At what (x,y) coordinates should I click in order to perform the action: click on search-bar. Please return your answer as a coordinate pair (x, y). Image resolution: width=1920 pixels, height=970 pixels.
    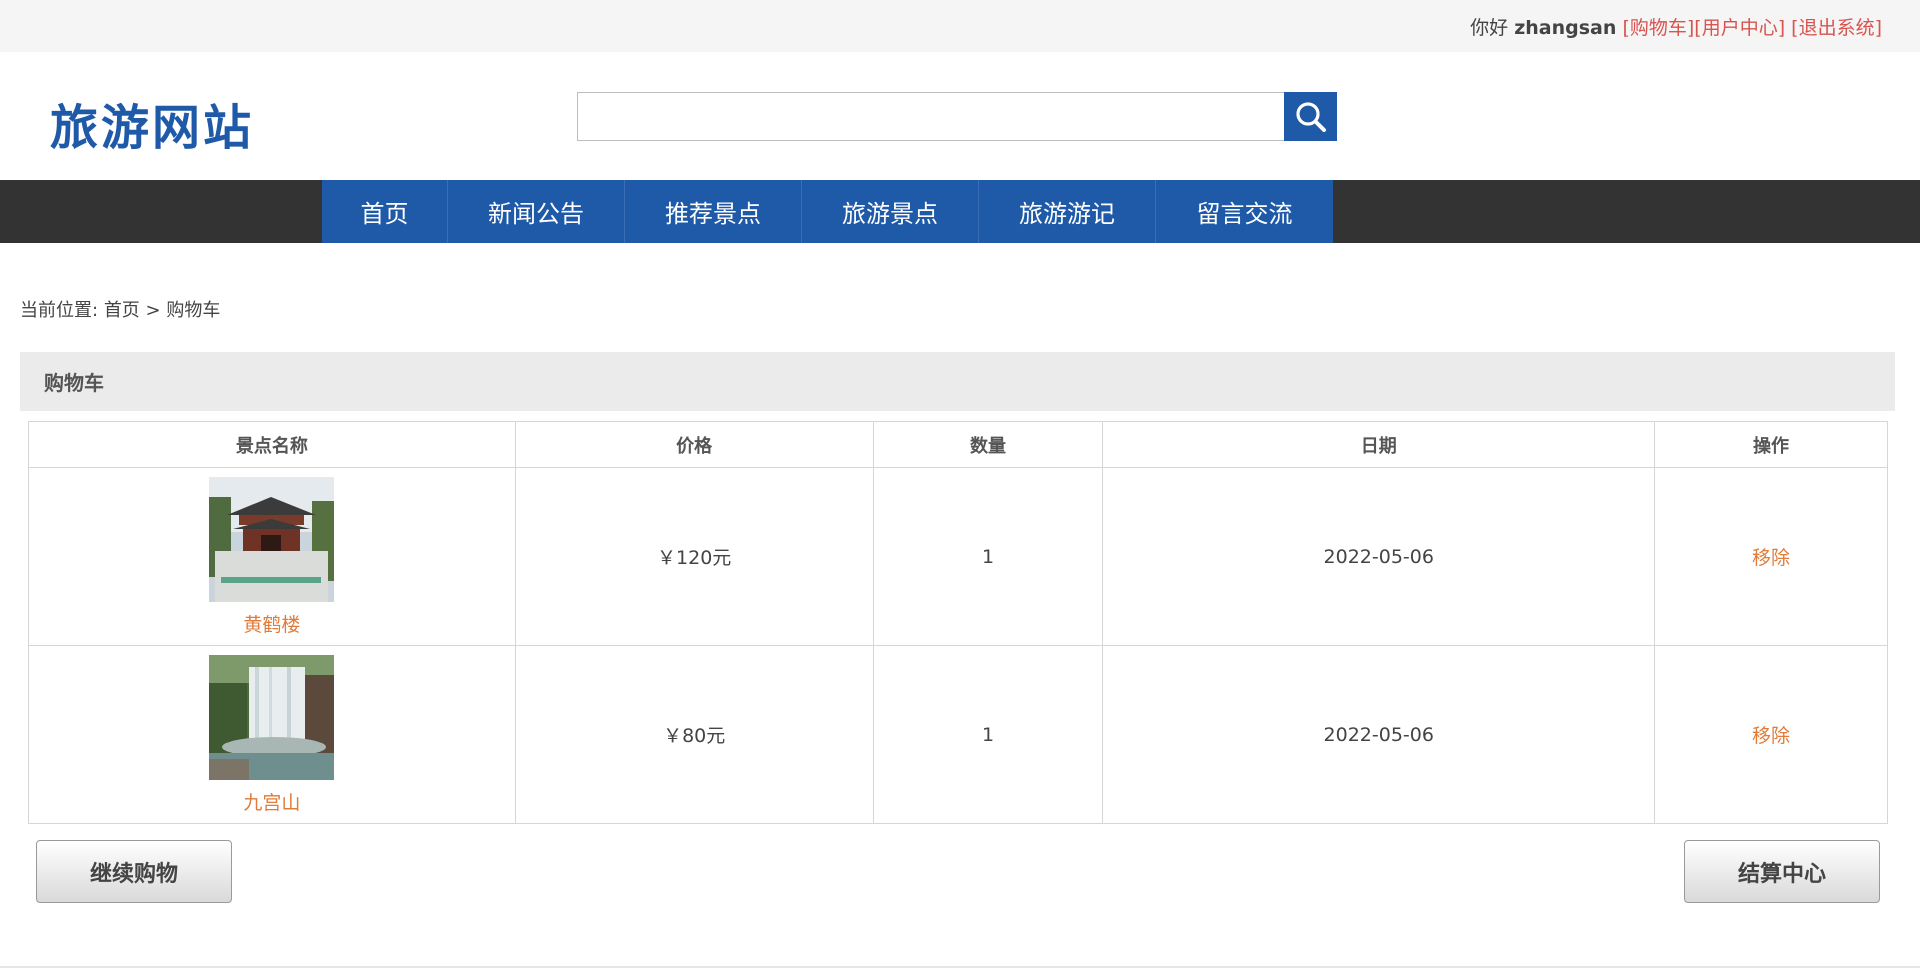
    Looking at the image, I should click on (957, 116).